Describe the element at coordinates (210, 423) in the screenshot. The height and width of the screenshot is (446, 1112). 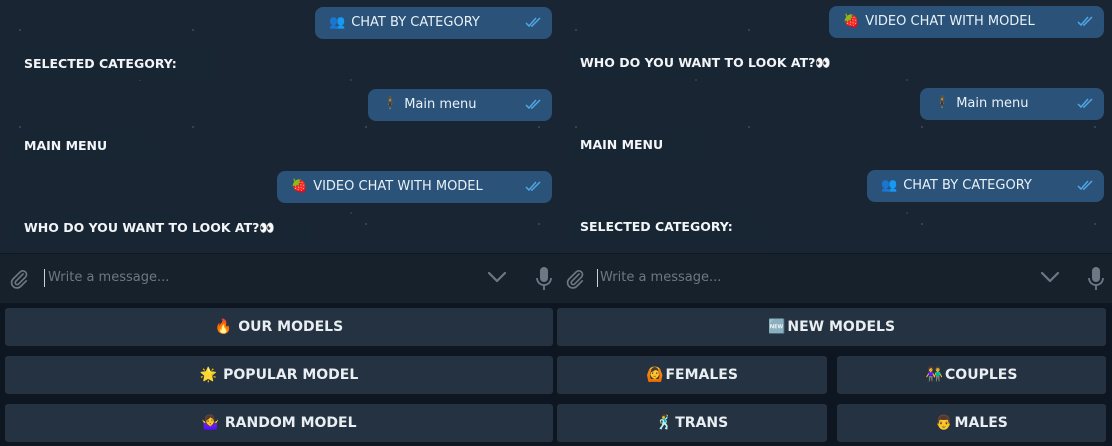
I see `shrugging-woman-emoji: 🤷‍♀️` at that location.